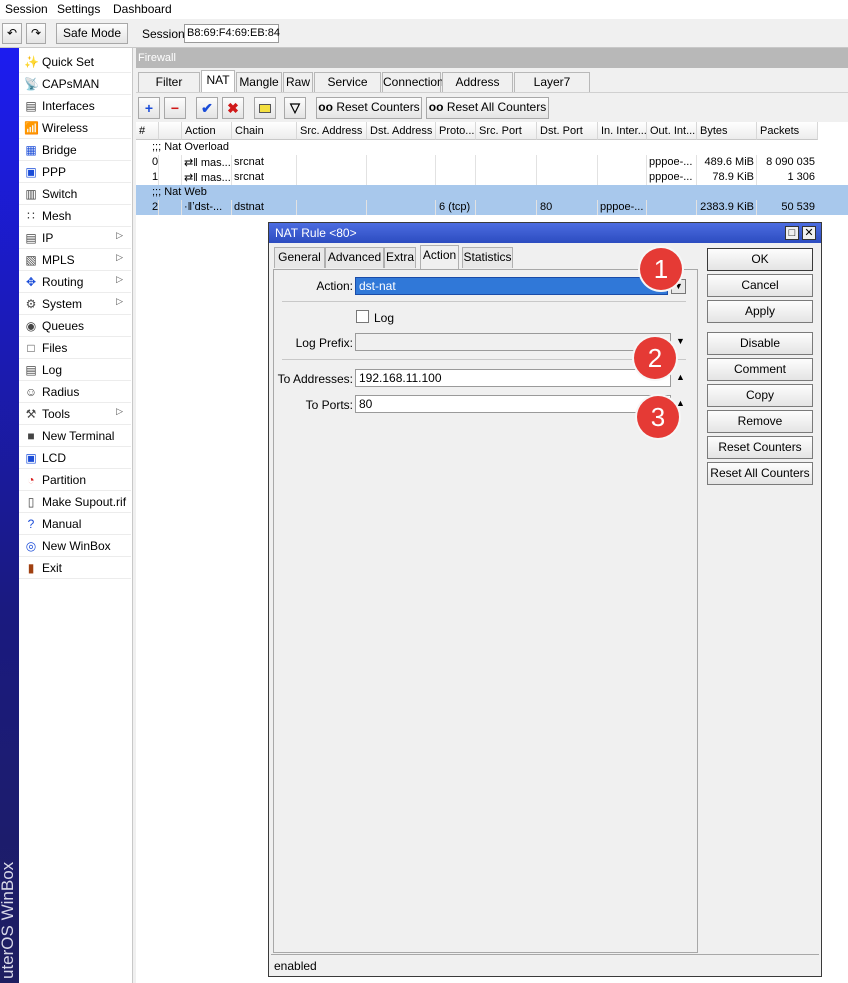 The image size is (848, 983). Describe the element at coordinates (75, 216) in the screenshot. I see `sidebar-item-mesh: ∷ Mesh` at that location.